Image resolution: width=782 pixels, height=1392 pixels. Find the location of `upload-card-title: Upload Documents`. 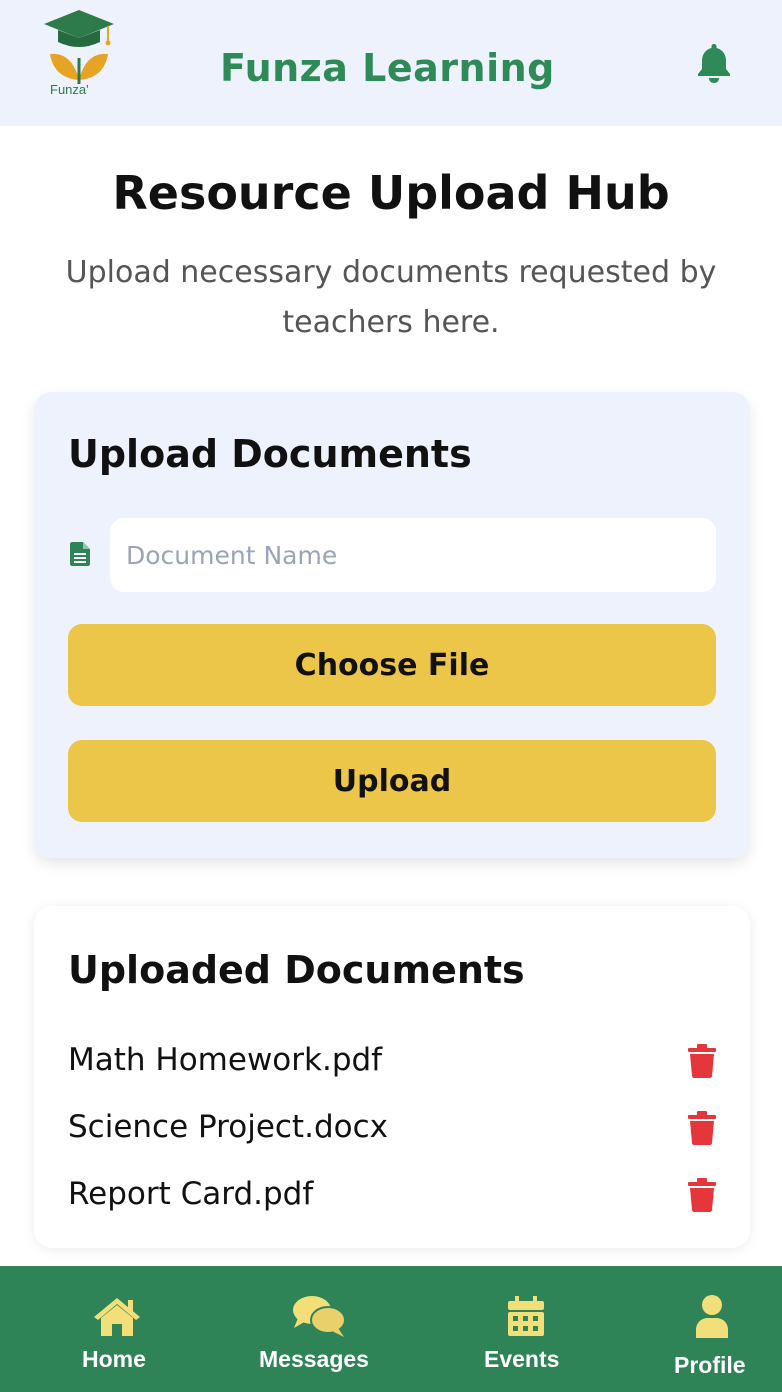

upload-card-title: Upload Documents is located at coordinates (270, 454).